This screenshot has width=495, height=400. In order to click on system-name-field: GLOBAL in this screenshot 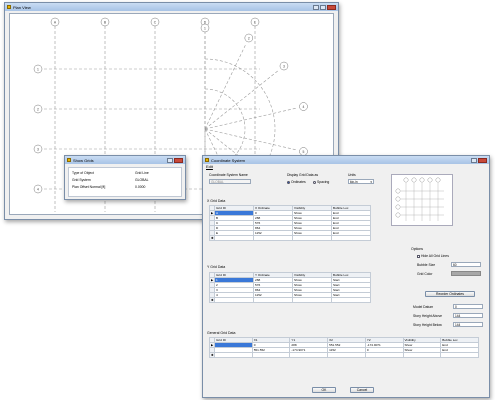, I will do `click(230, 181)`.